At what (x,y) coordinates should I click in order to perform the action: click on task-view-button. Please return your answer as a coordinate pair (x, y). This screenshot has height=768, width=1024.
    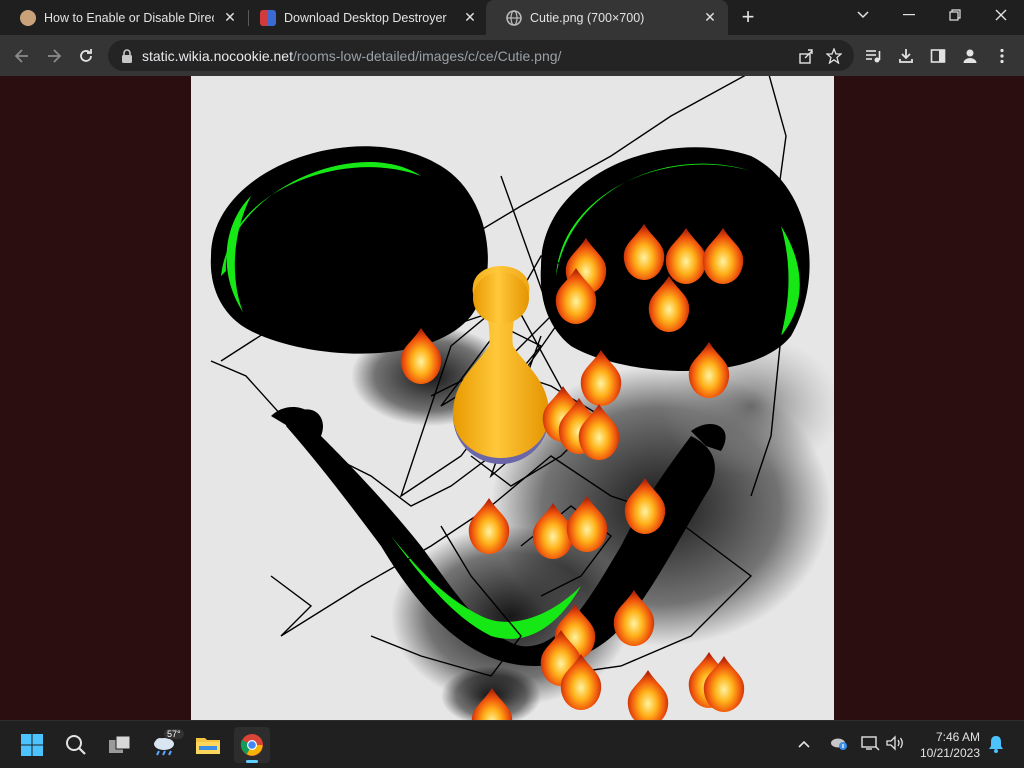
    Looking at the image, I should click on (120, 745).